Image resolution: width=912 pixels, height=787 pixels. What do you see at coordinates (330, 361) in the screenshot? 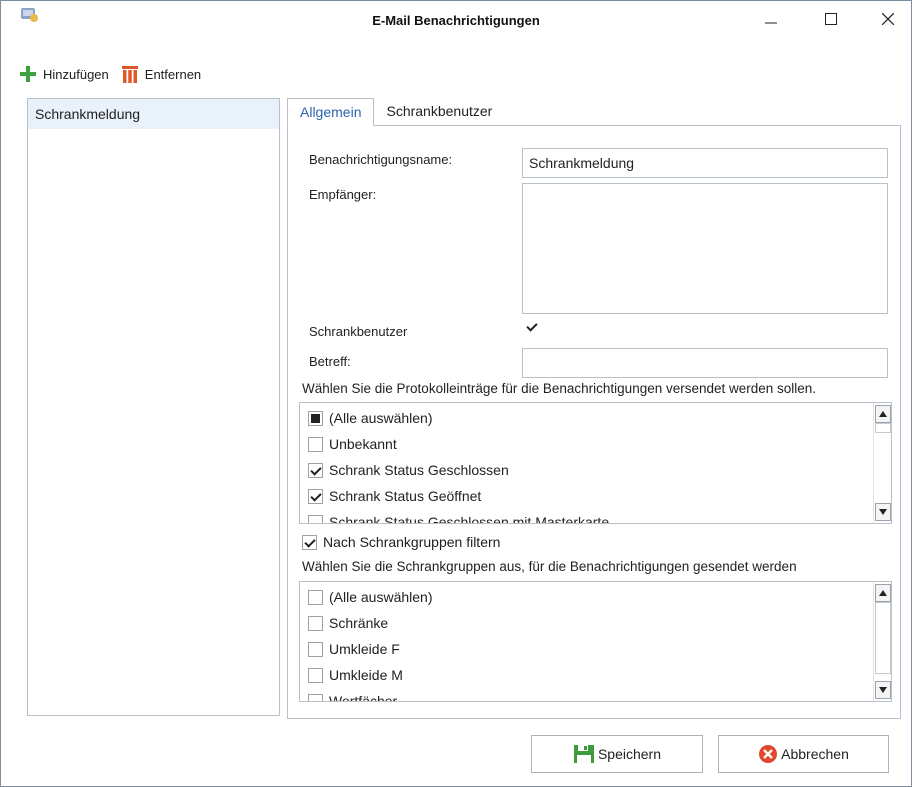
I see `subject-label: Betreff:` at bounding box center [330, 361].